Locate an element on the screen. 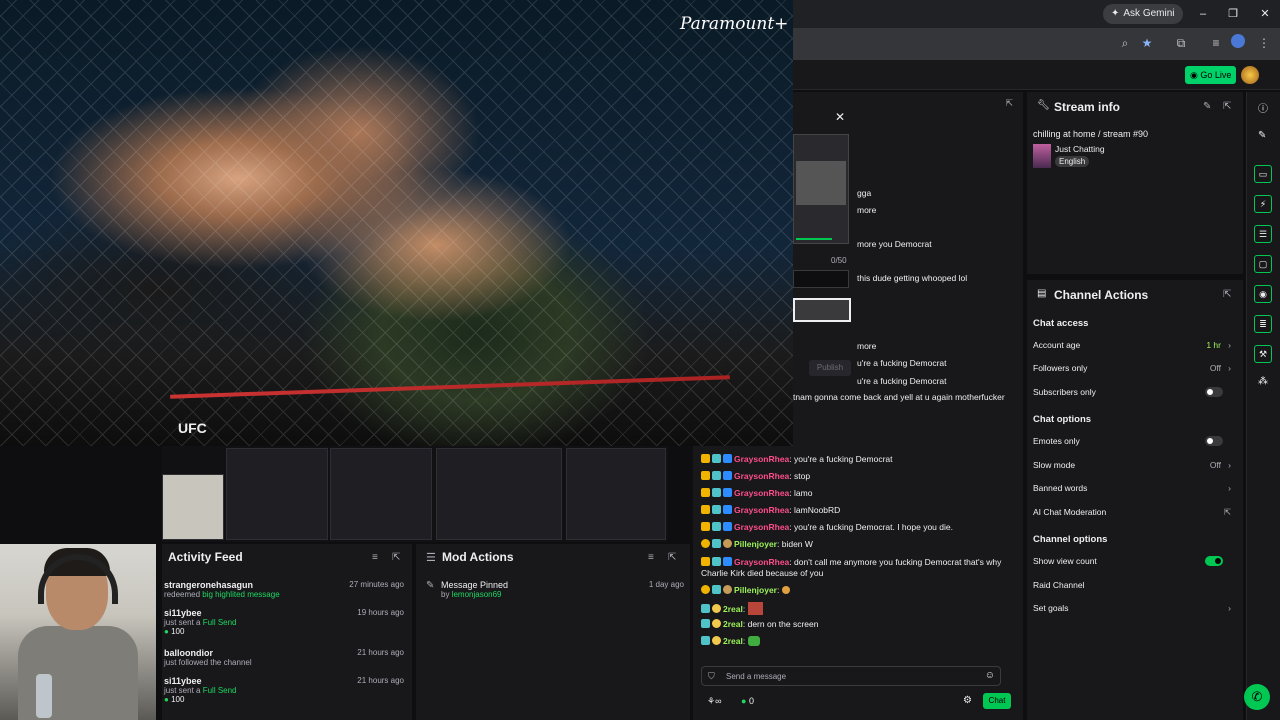 Image resolution: width=1280 pixels, height=720 pixels. slow-mode-row: Slow mode Off › is located at coordinates (1135, 465).